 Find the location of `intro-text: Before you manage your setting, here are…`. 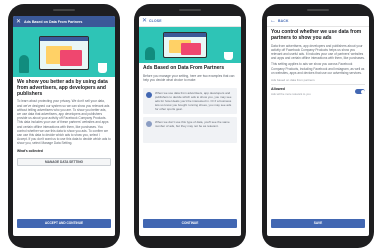

intro-text: Before you manage your setting, here are… is located at coordinates (189, 77).